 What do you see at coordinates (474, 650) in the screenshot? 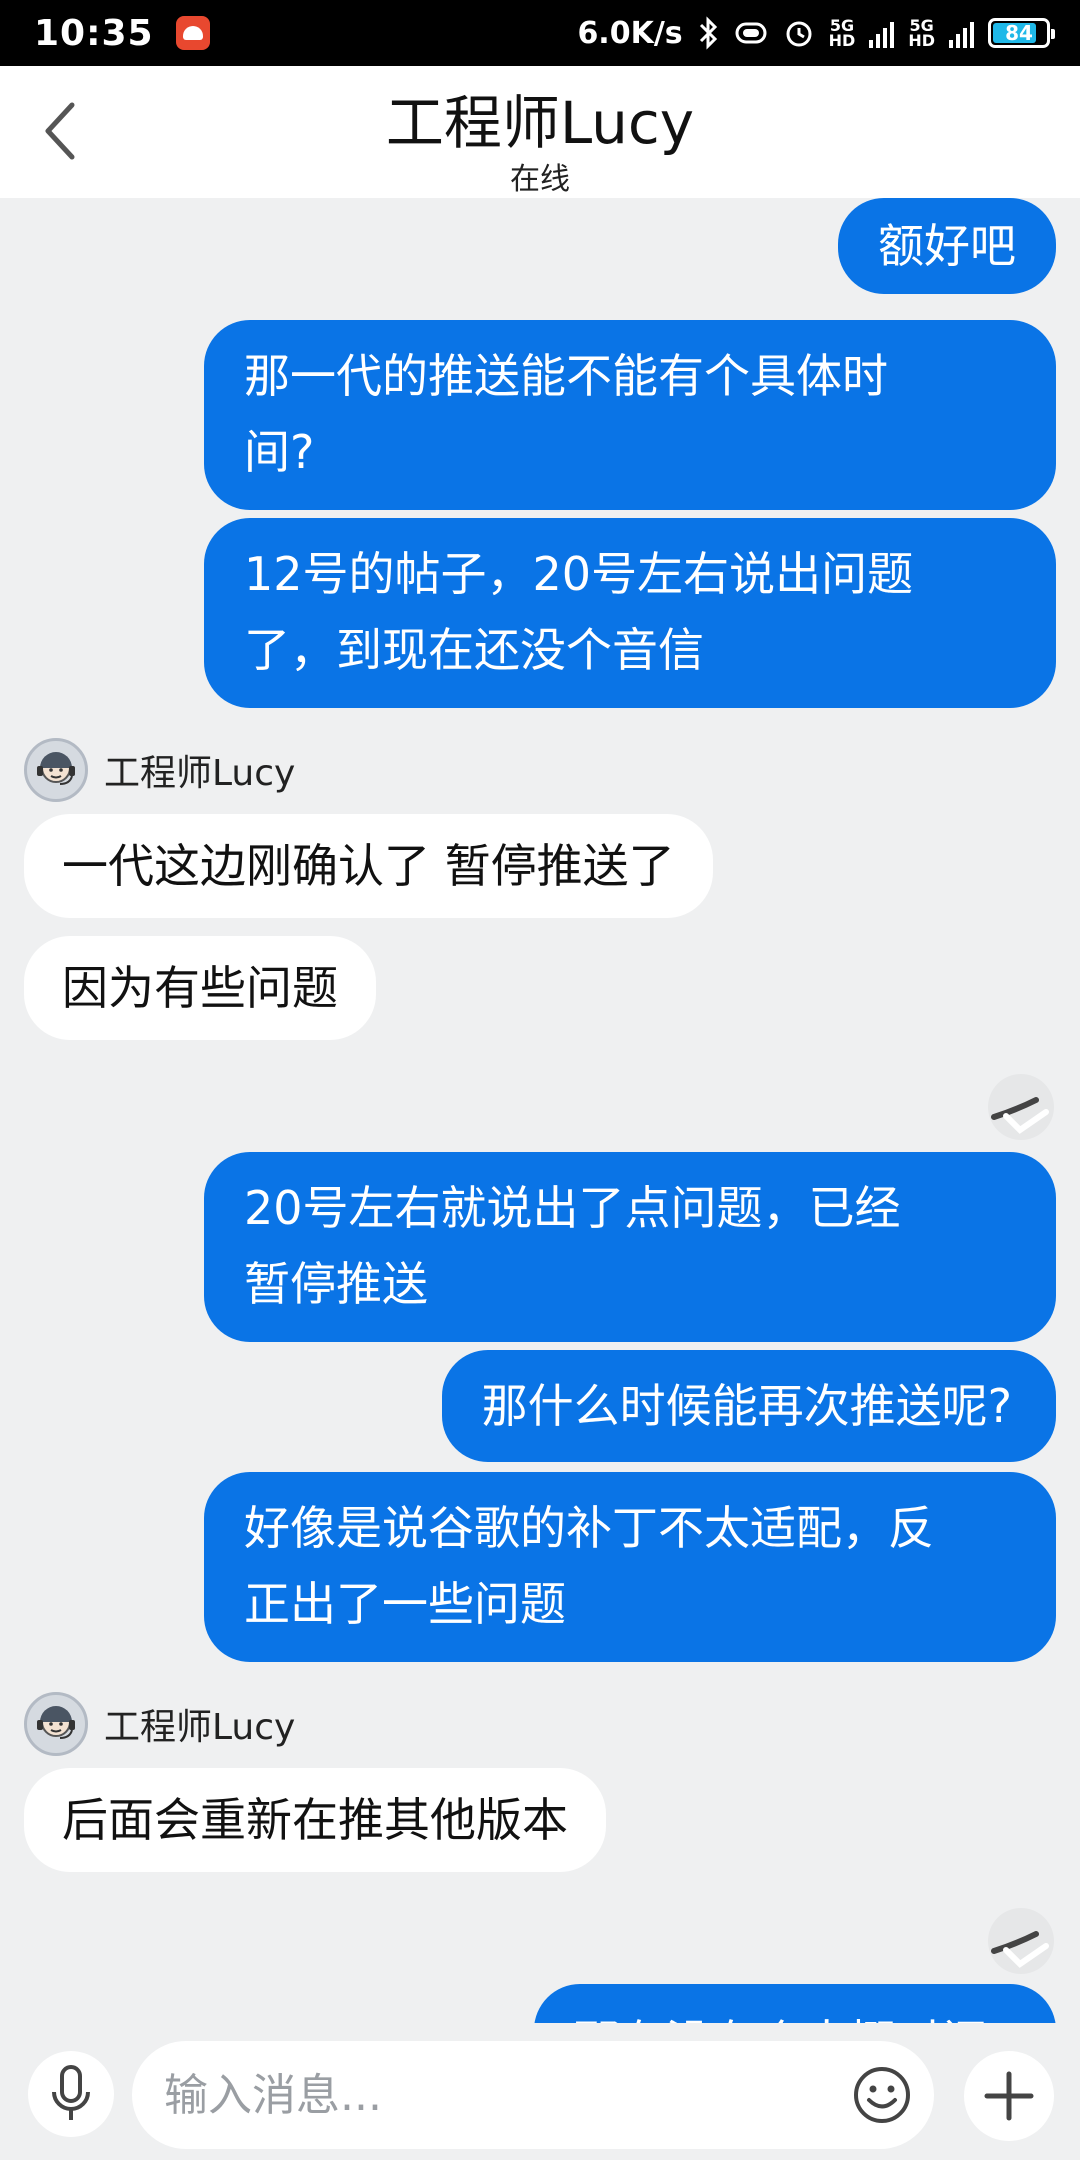
I see `message-text-line: 了，到现在还没个音信` at bounding box center [474, 650].